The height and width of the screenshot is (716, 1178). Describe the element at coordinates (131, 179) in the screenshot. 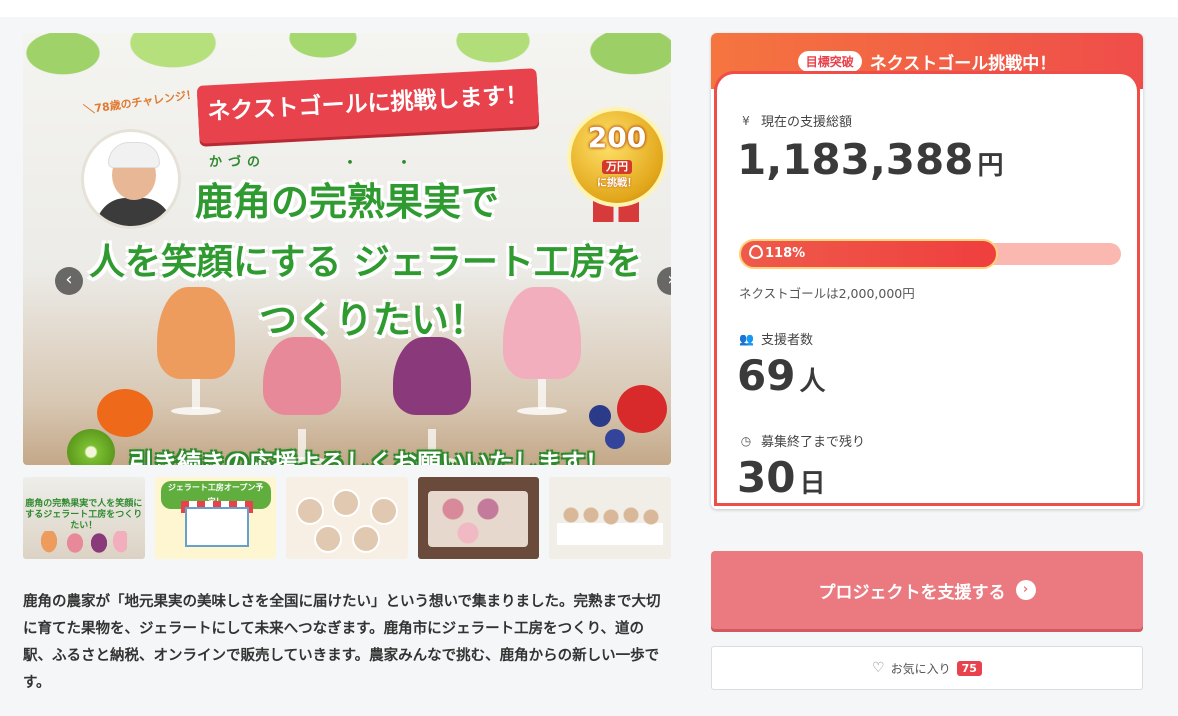

I see `farmer-portrait` at that location.